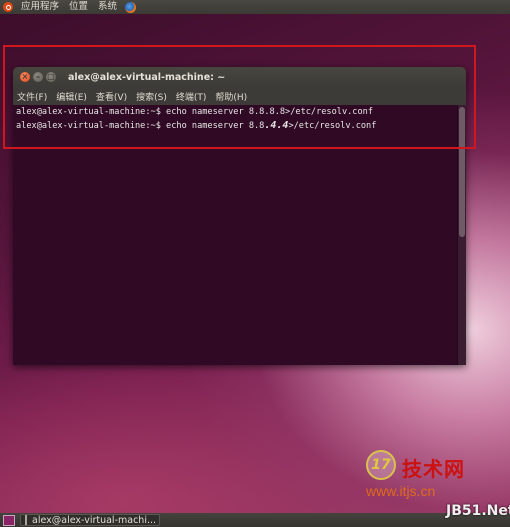  Describe the element at coordinates (51, 77) in the screenshot. I see `maximize-icon: □` at that location.